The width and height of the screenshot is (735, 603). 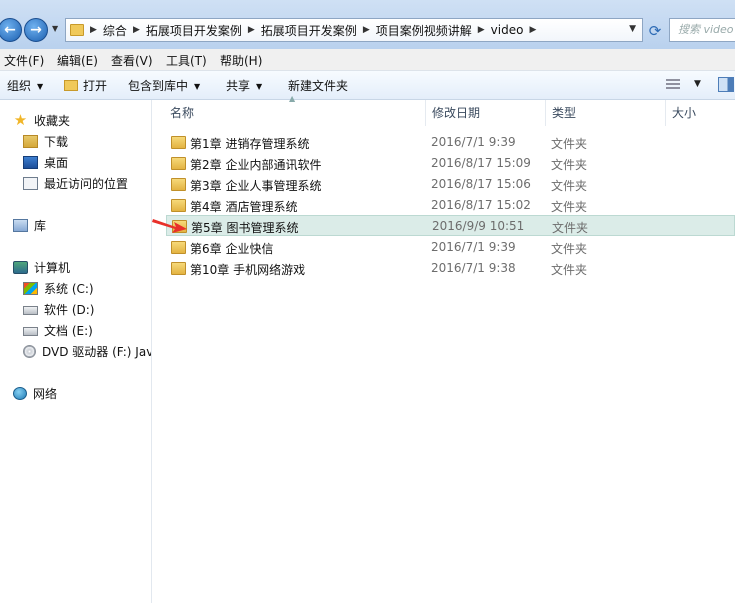 What do you see at coordinates (194, 30) in the screenshot?
I see `breadcrumb-1: 拓展项目开发案例` at bounding box center [194, 30].